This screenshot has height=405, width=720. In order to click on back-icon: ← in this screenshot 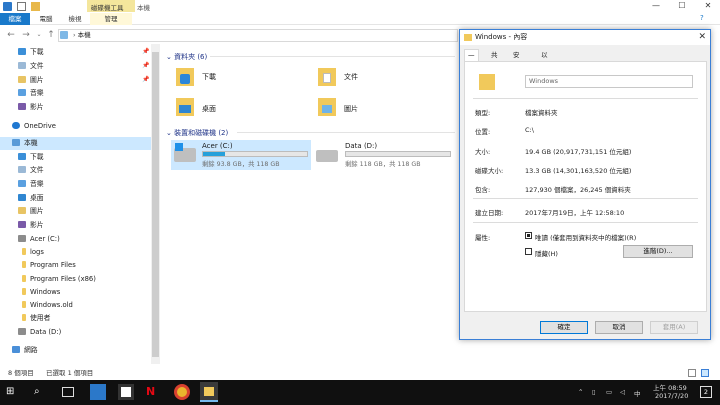, I will do `click(11, 35)`.